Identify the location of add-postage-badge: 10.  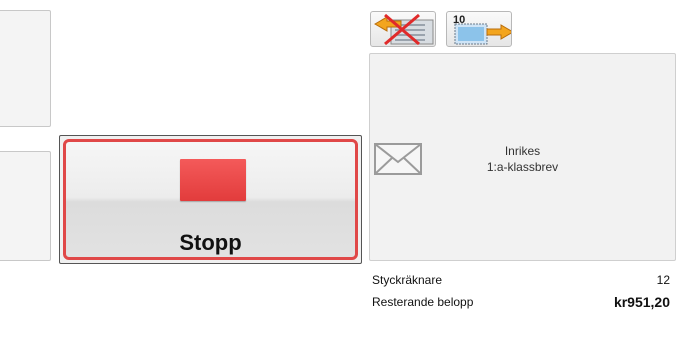
(459, 20).